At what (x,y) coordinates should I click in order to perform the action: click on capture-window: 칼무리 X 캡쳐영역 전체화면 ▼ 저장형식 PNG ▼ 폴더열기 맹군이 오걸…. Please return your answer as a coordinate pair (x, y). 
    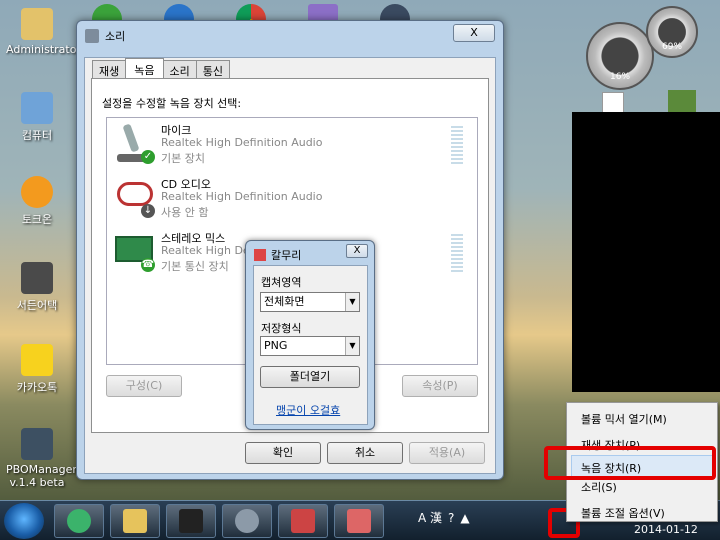
    Looking at the image, I should click on (310, 335).